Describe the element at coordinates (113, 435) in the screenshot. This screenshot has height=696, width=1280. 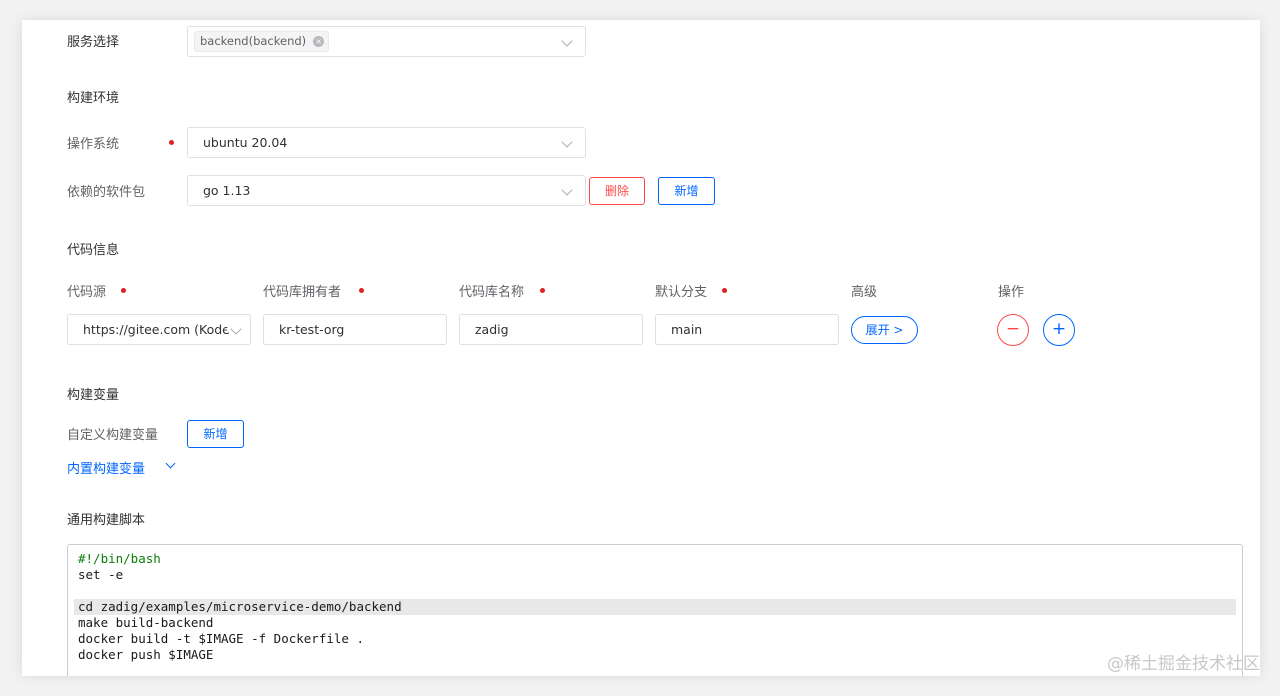
I see `custom-vars-label: 自定义构建变量` at that location.